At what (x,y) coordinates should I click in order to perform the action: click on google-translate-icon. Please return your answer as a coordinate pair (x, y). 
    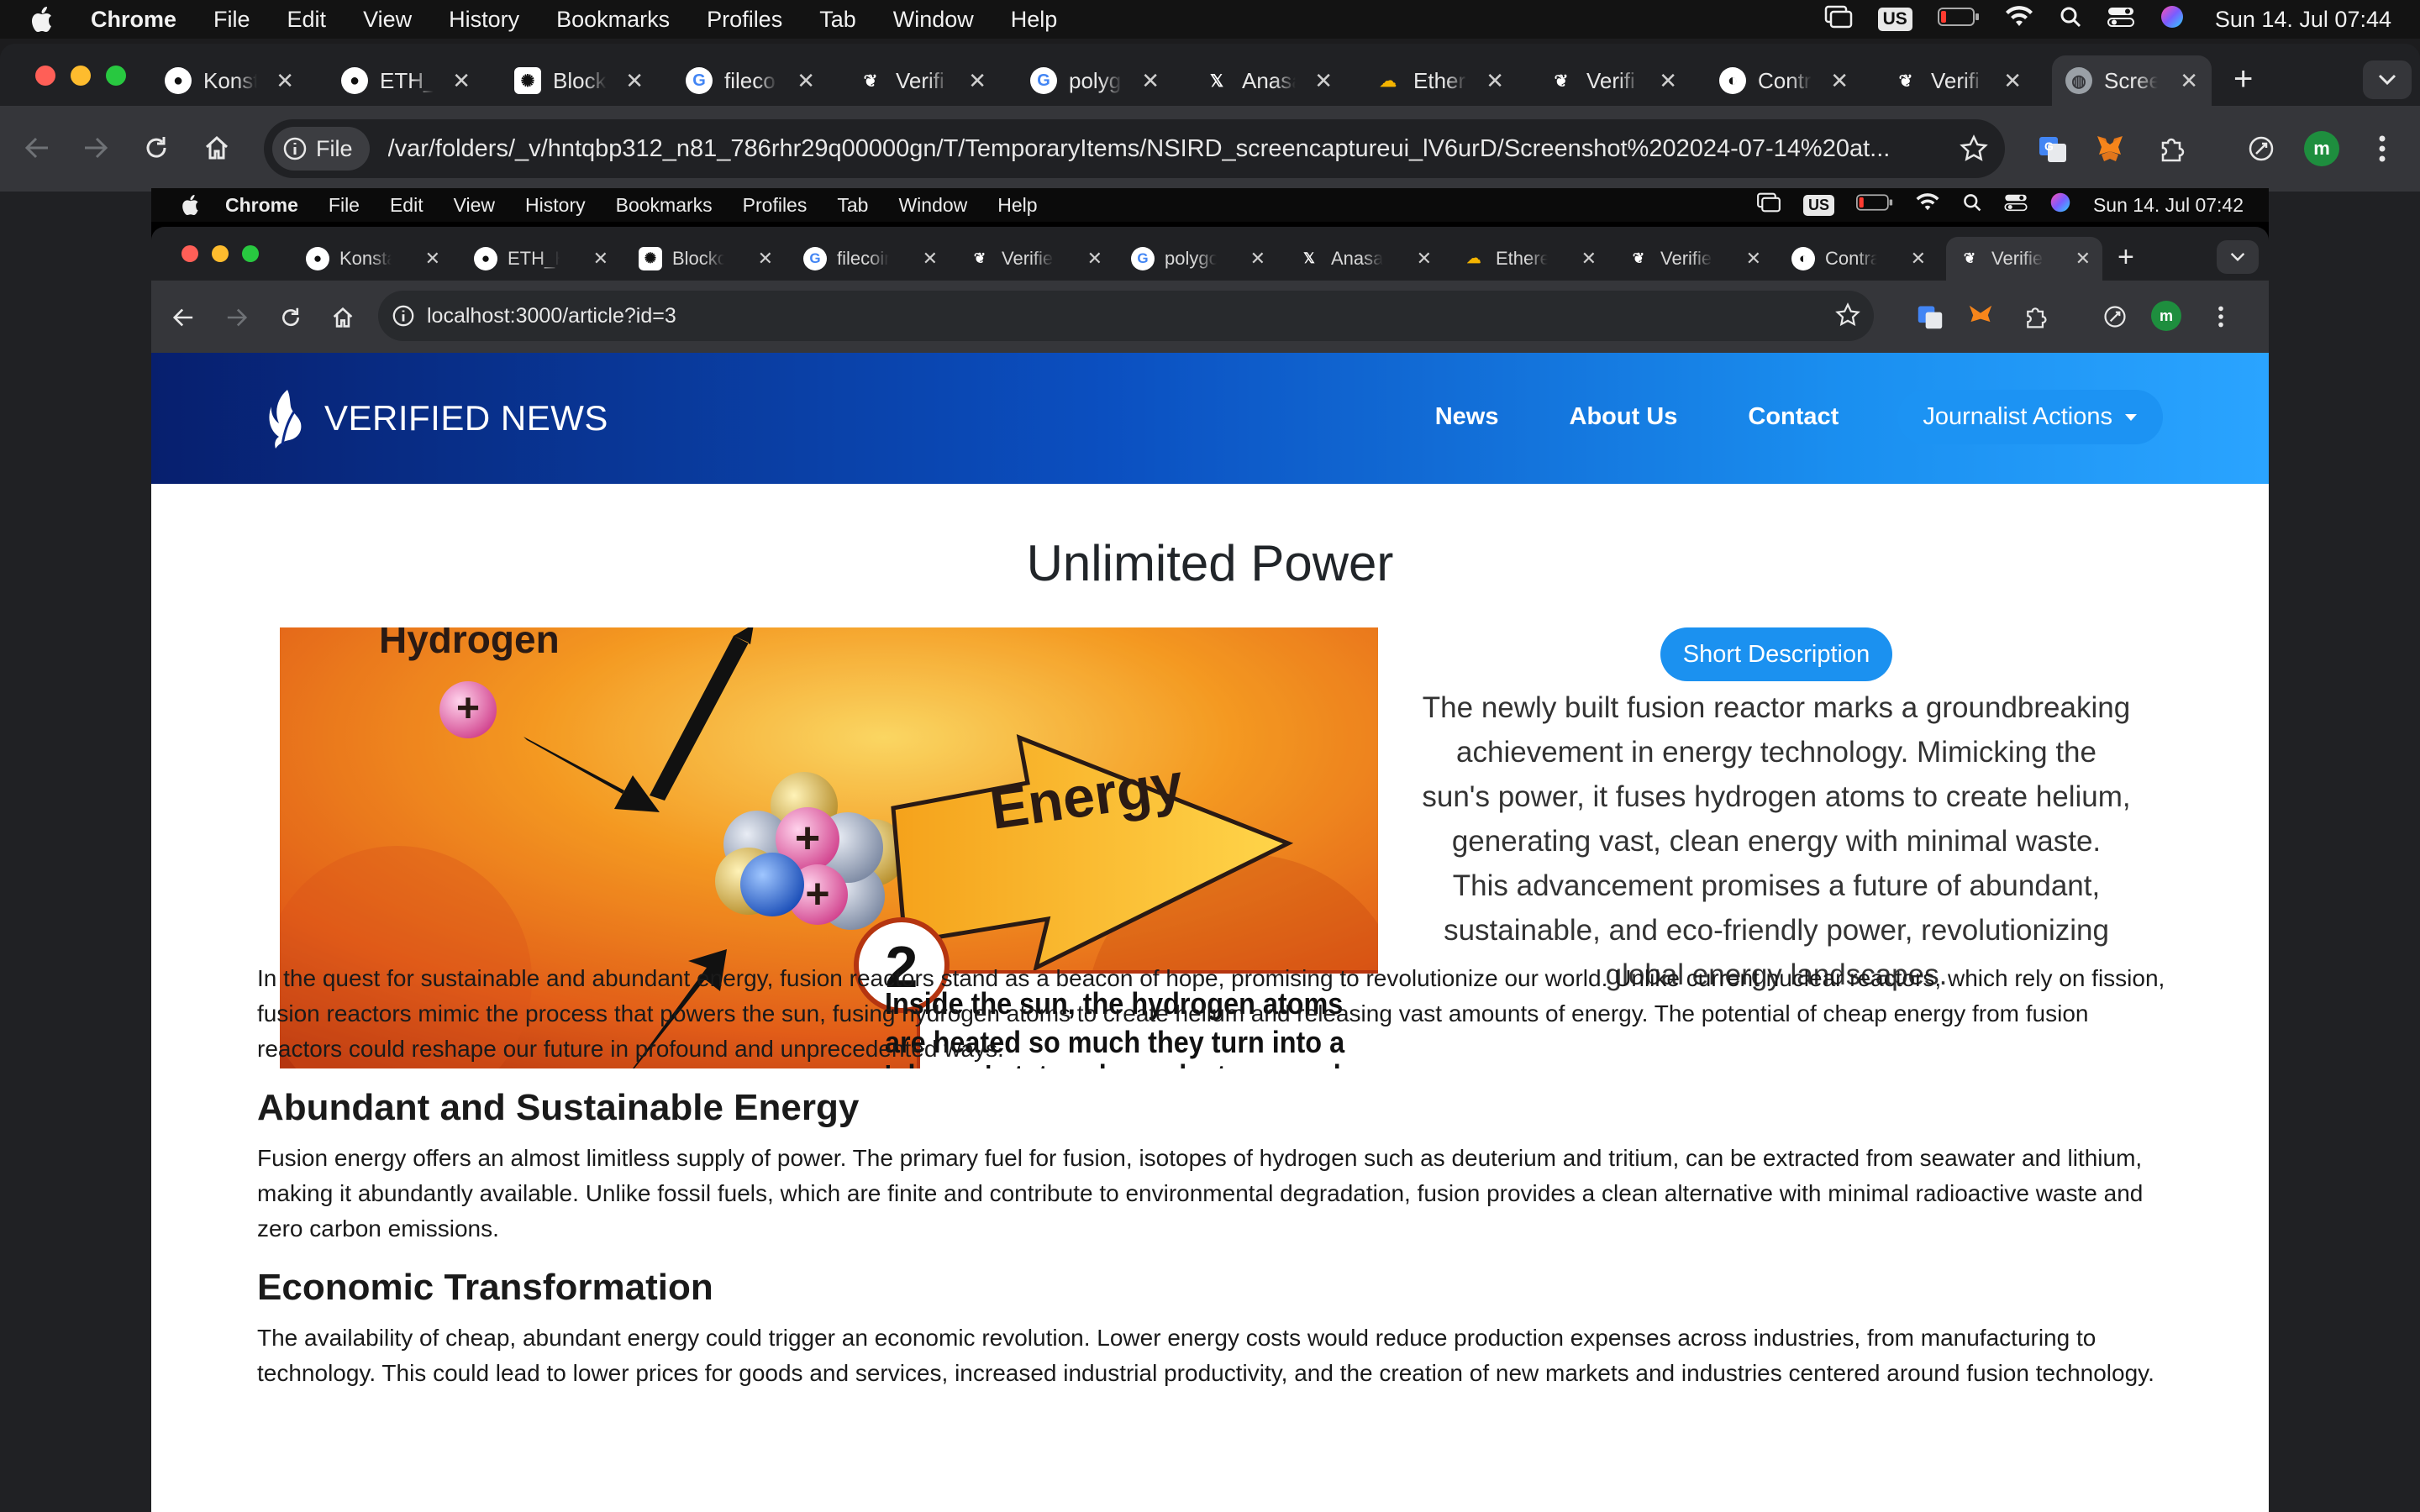
    Looking at the image, I should click on (1930, 316).